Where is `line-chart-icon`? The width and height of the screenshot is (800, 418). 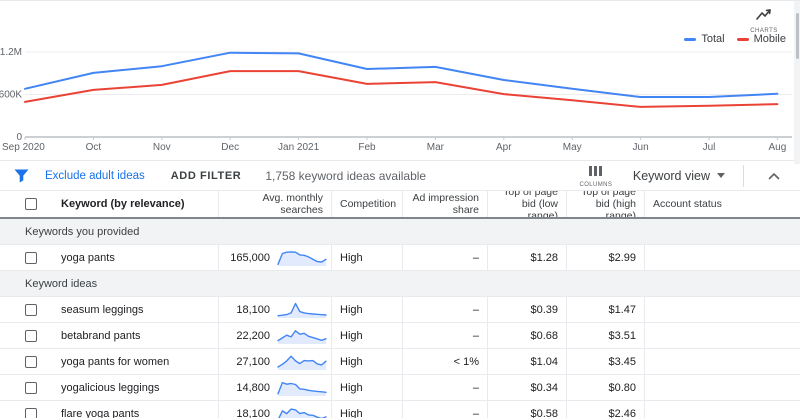
line-chart-icon is located at coordinates (763, 14).